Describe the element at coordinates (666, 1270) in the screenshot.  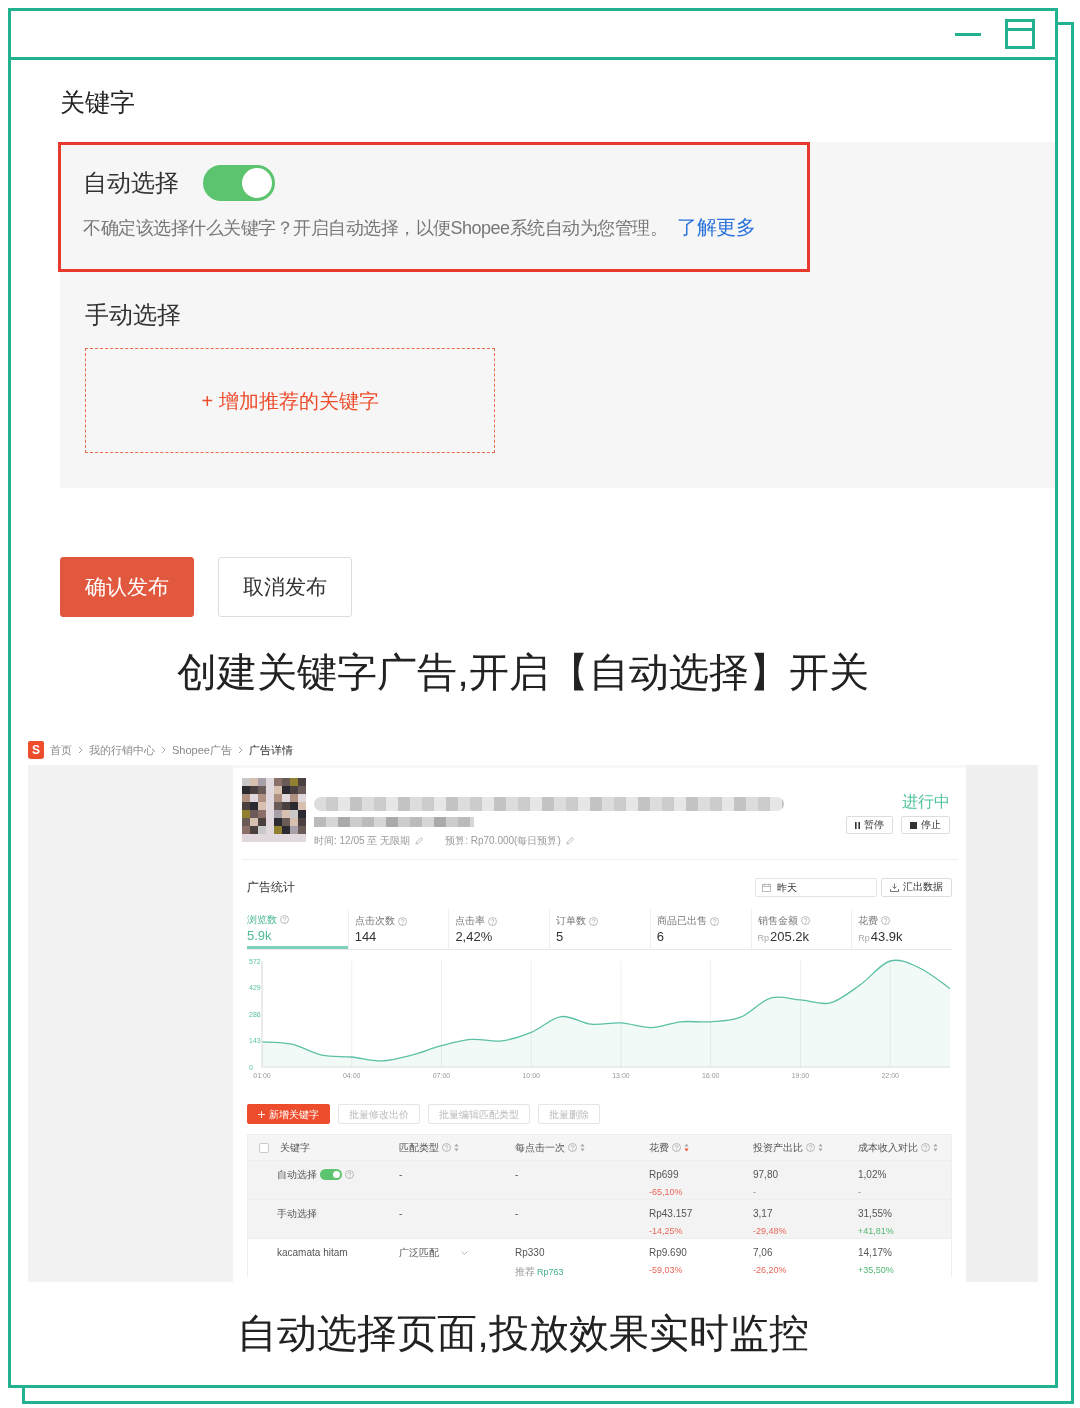
I see `change-text: -59,03%` at that location.